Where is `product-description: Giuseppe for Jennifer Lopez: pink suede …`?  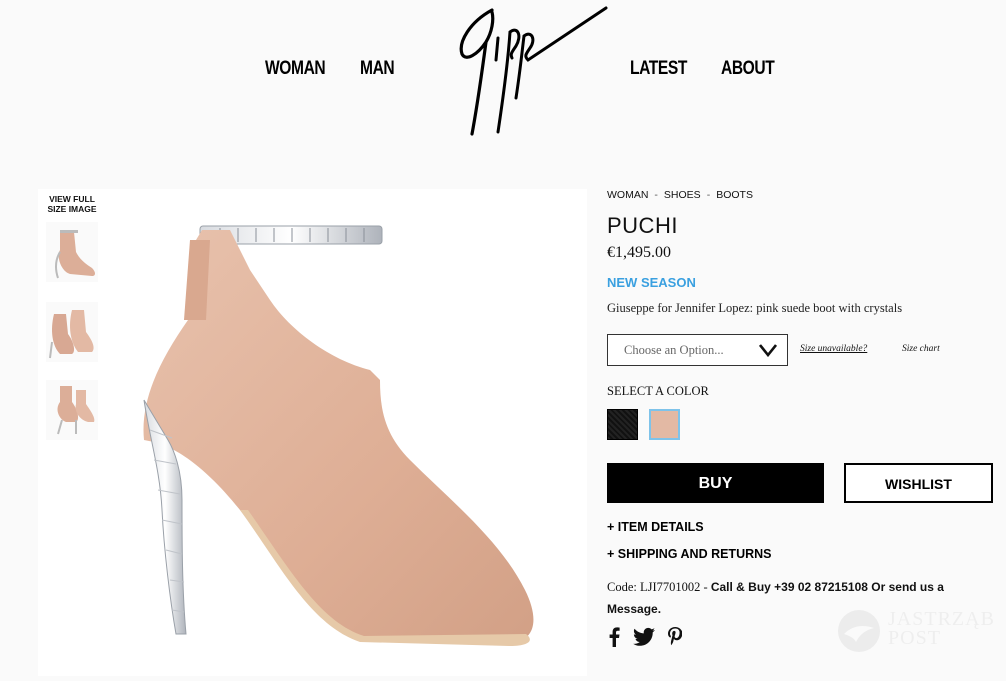
product-description: Giuseppe for Jennifer Lopez: pink suede … is located at coordinates (755, 308).